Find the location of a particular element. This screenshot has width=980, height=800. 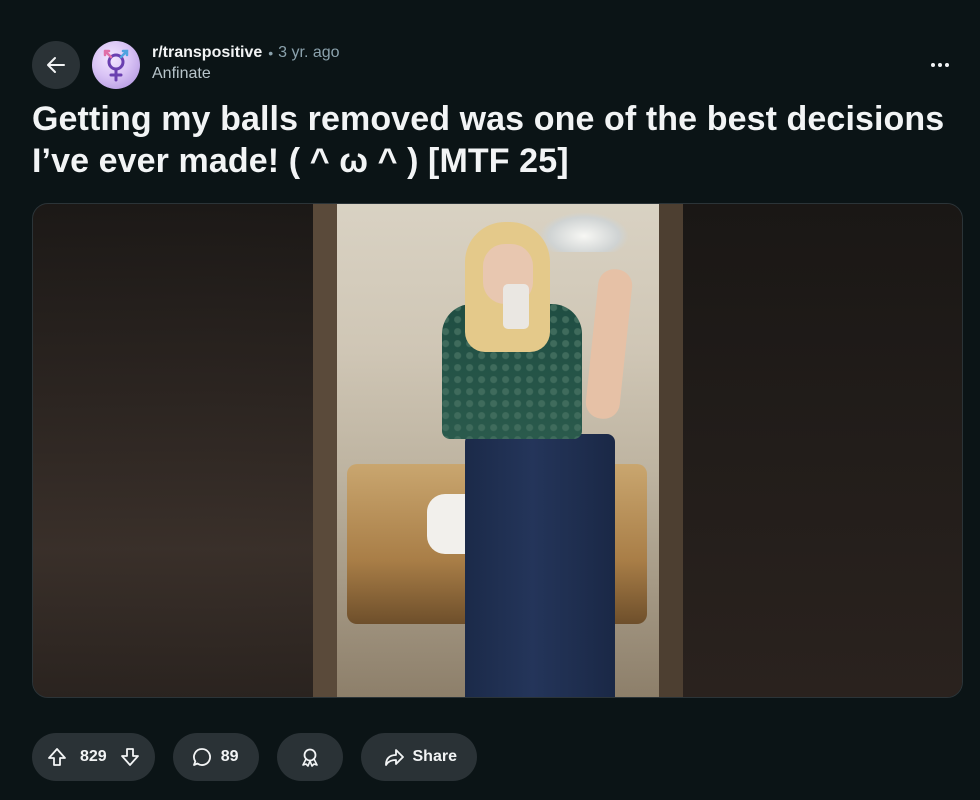

award-icon is located at coordinates (310, 757).